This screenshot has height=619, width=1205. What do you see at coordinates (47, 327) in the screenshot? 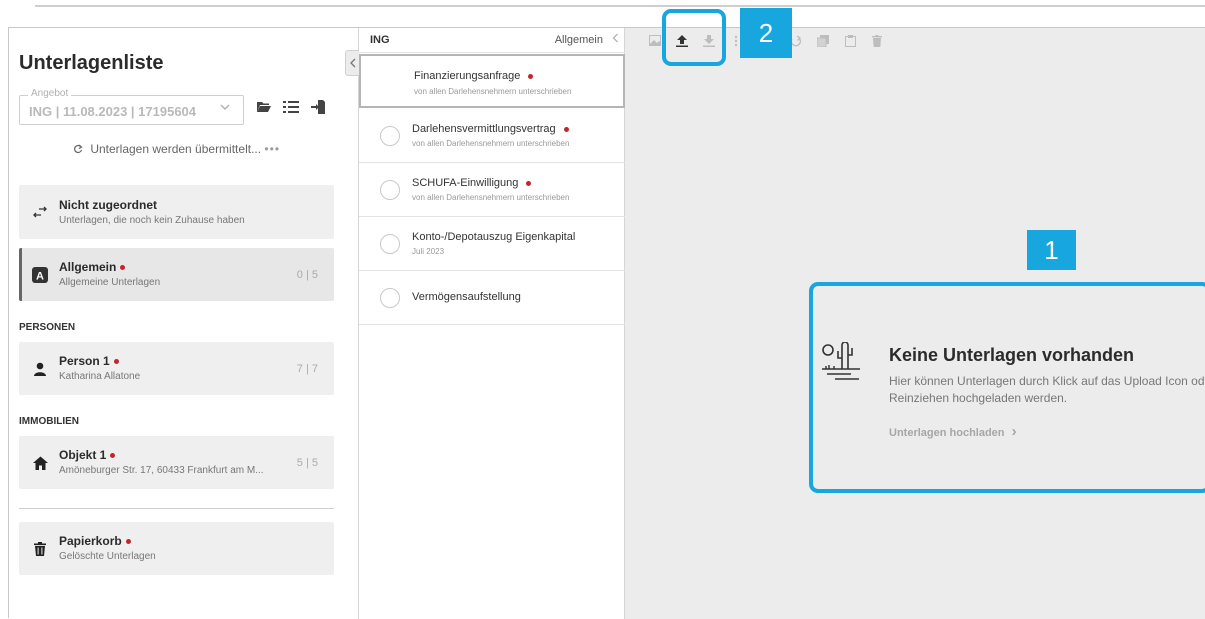
I see `section-label-persons: PERSONEN` at bounding box center [47, 327].